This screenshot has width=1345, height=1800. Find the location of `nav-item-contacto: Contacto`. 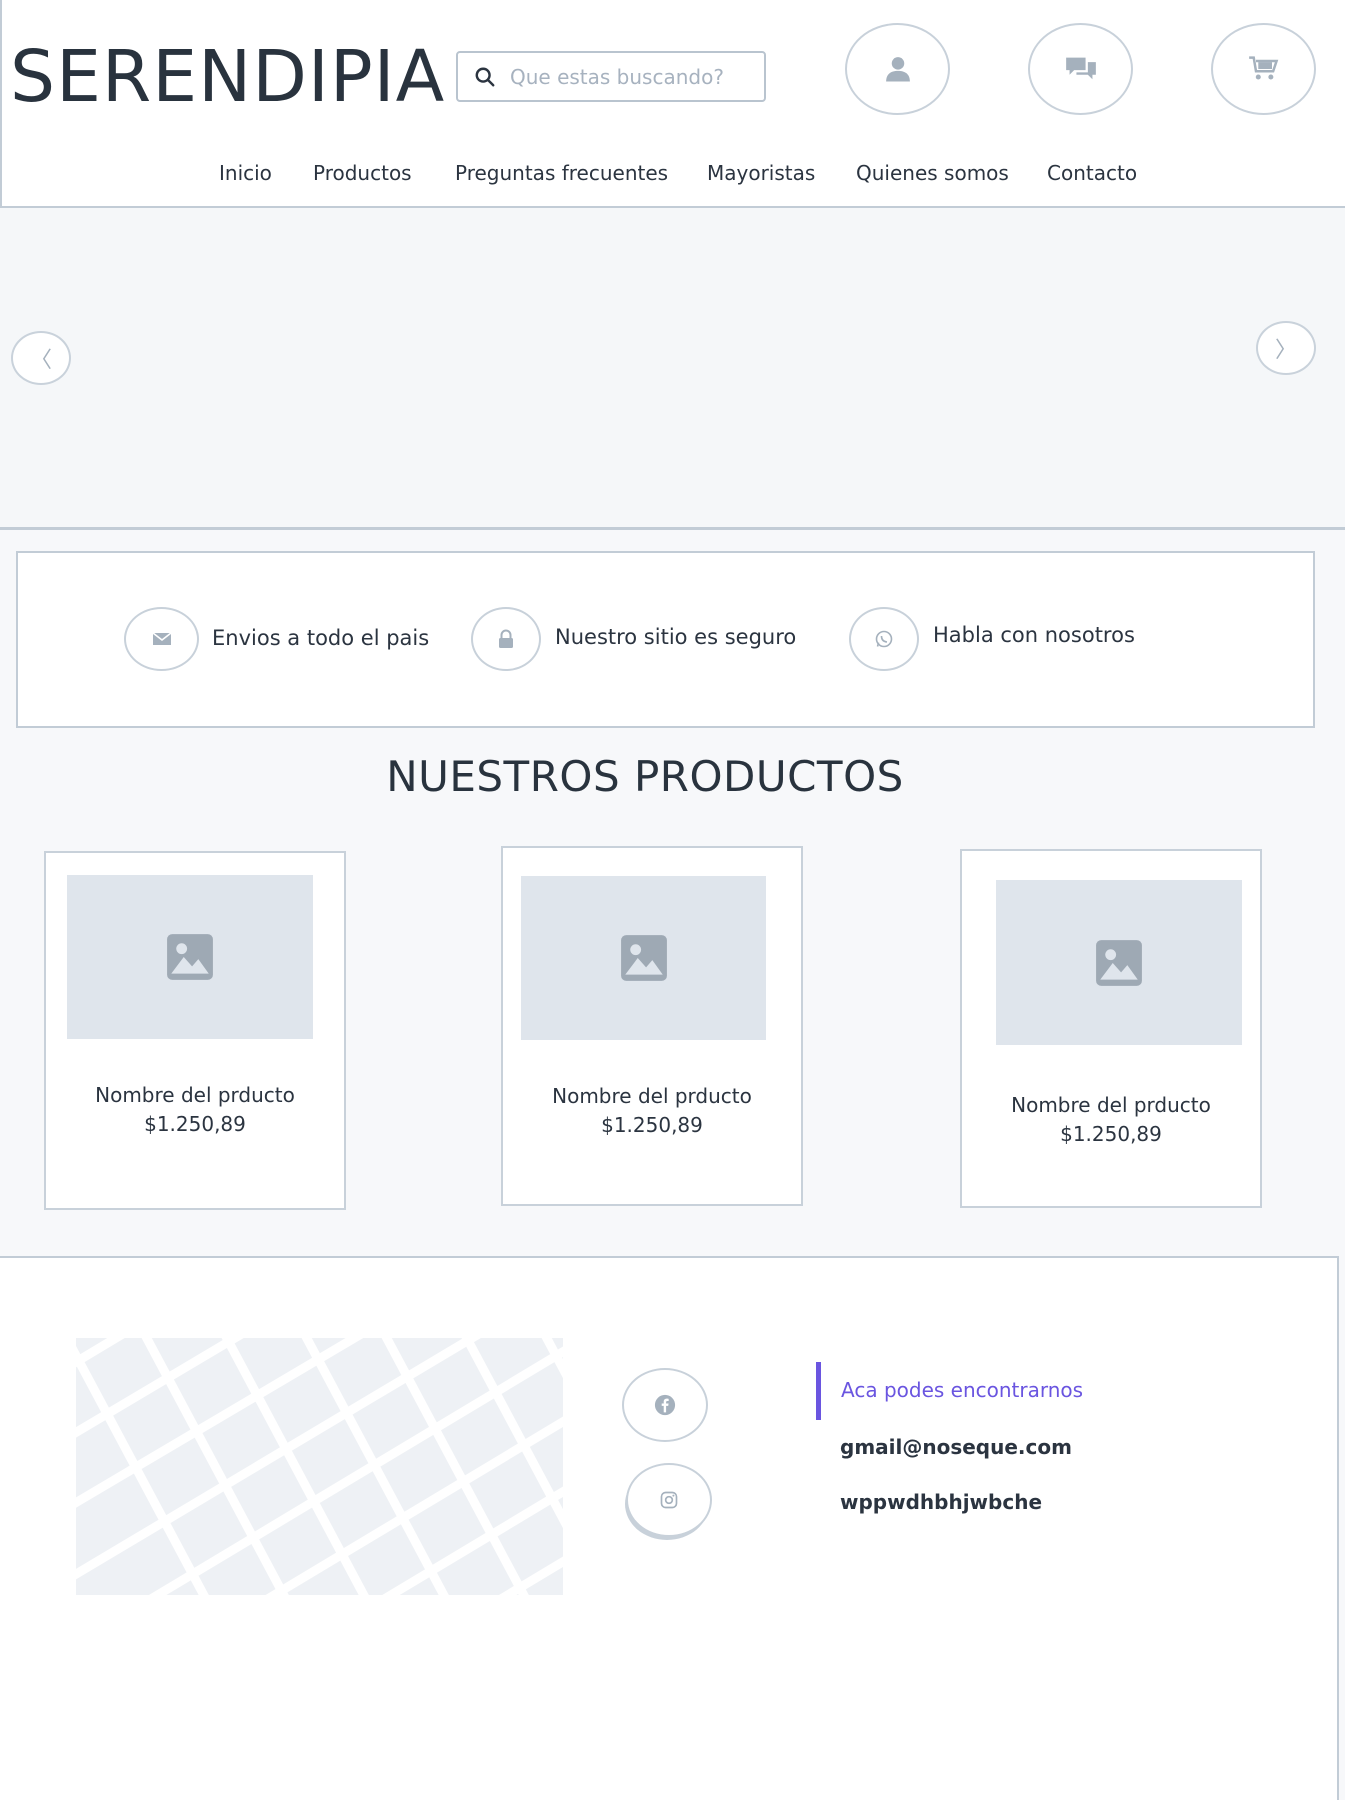

nav-item-contacto: Contacto is located at coordinates (1092, 173).